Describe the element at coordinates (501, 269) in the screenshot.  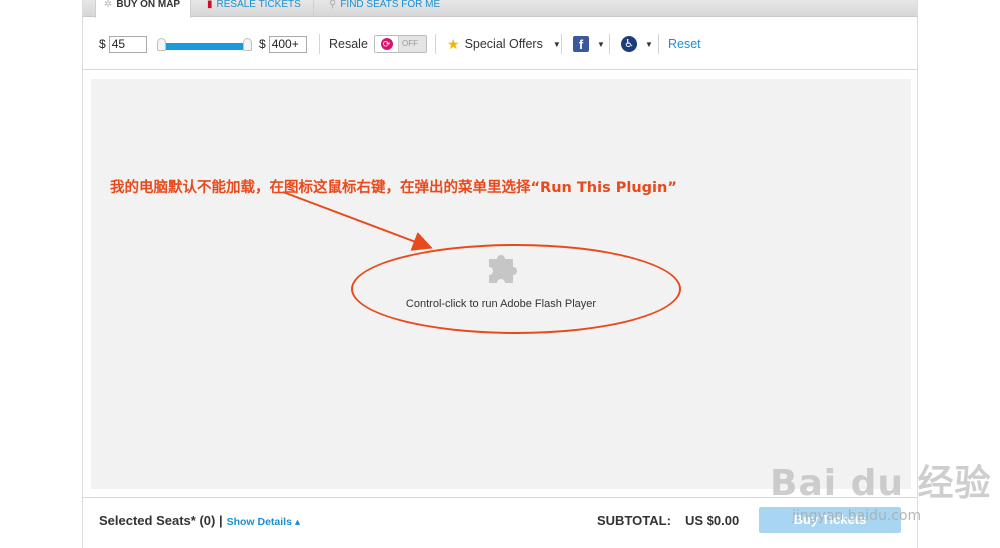
I see `puzzle-piece-icon` at that location.